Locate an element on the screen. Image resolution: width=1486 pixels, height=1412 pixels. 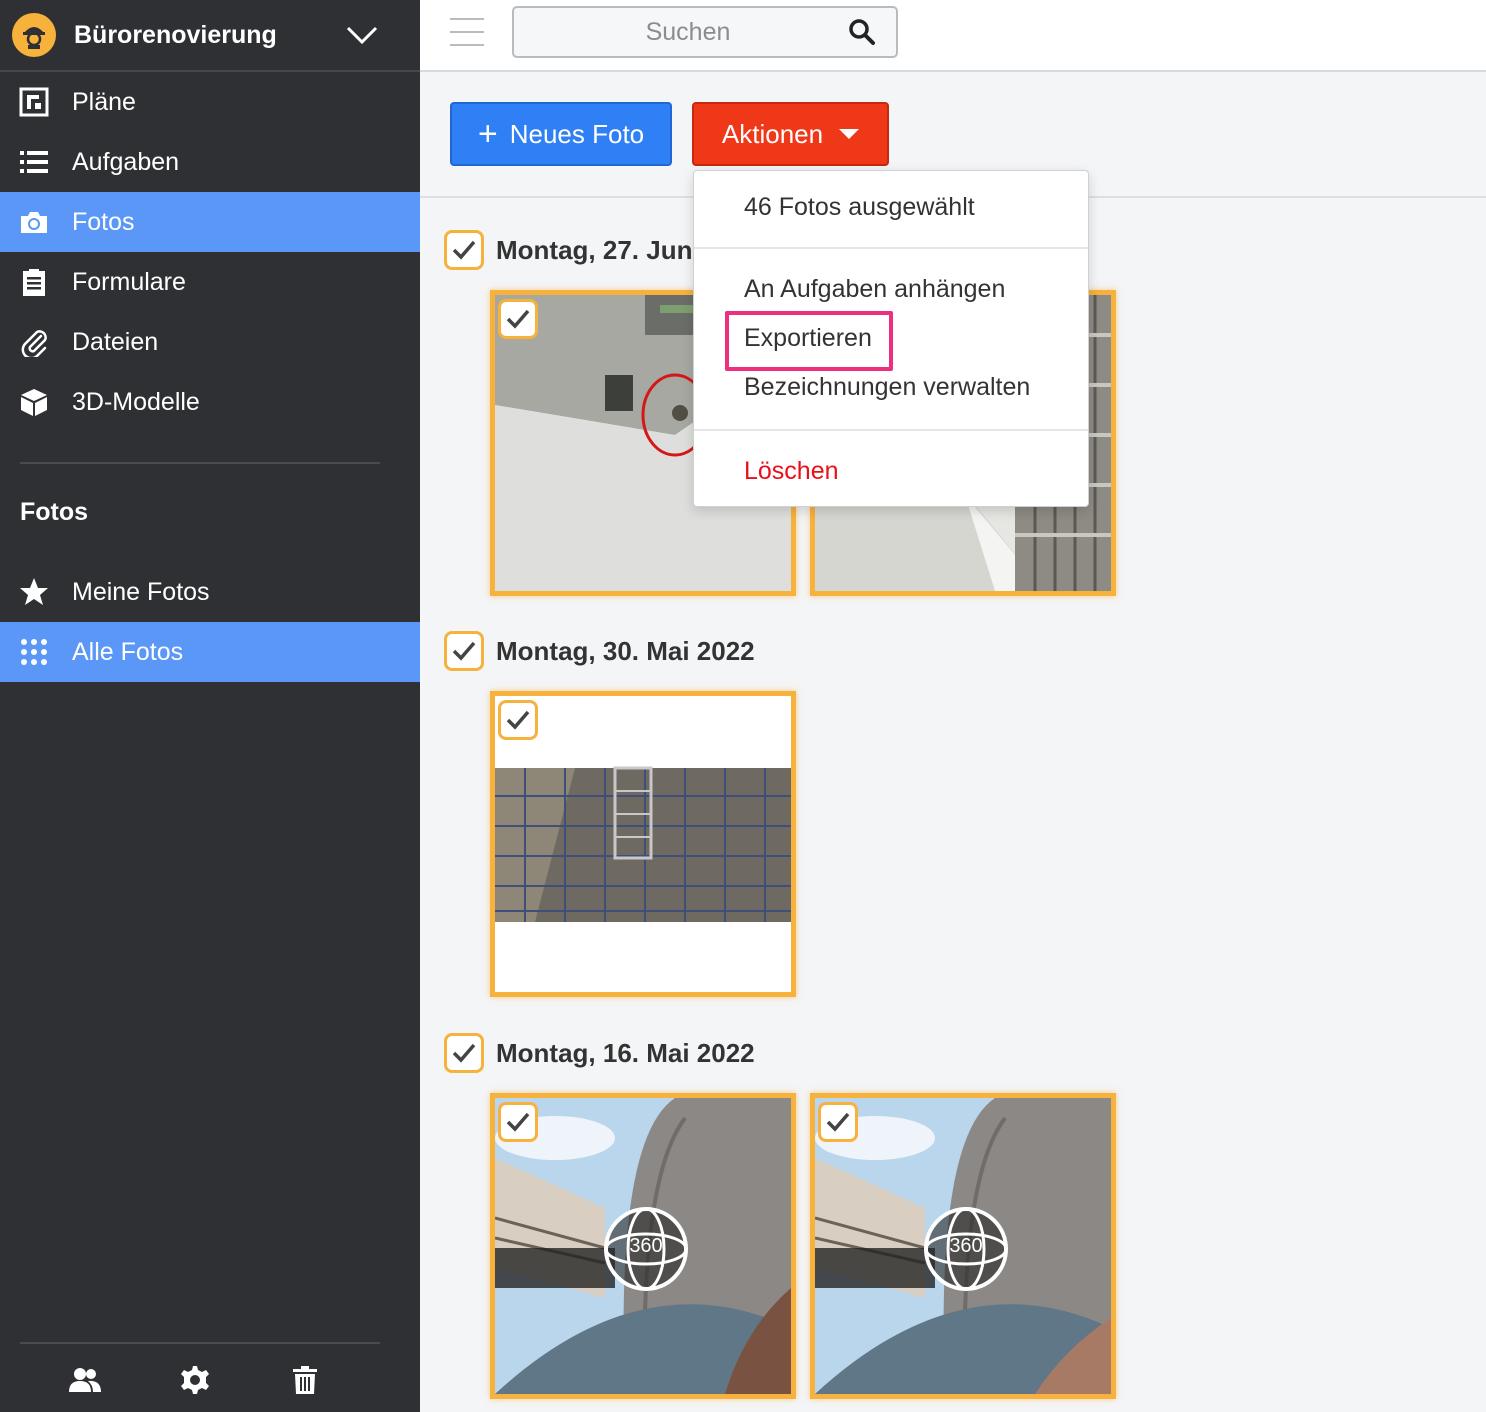
project-header: Bürorenovierung is located at coordinates (210, 36).